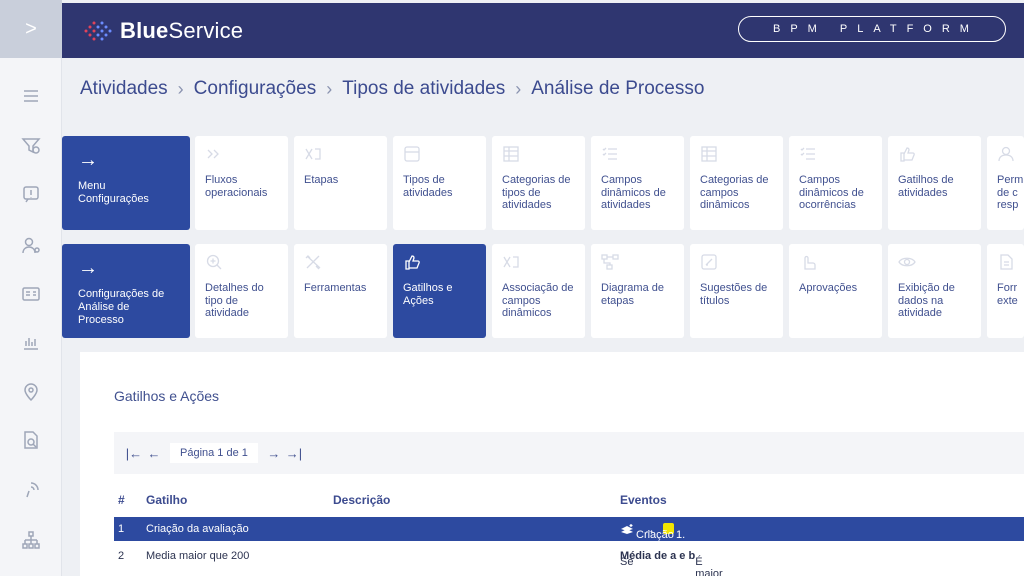 The height and width of the screenshot is (576, 1024). What do you see at coordinates (734, 294) in the screenshot?
I see `tile-label: Sugestões de títulos` at bounding box center [734, 294].